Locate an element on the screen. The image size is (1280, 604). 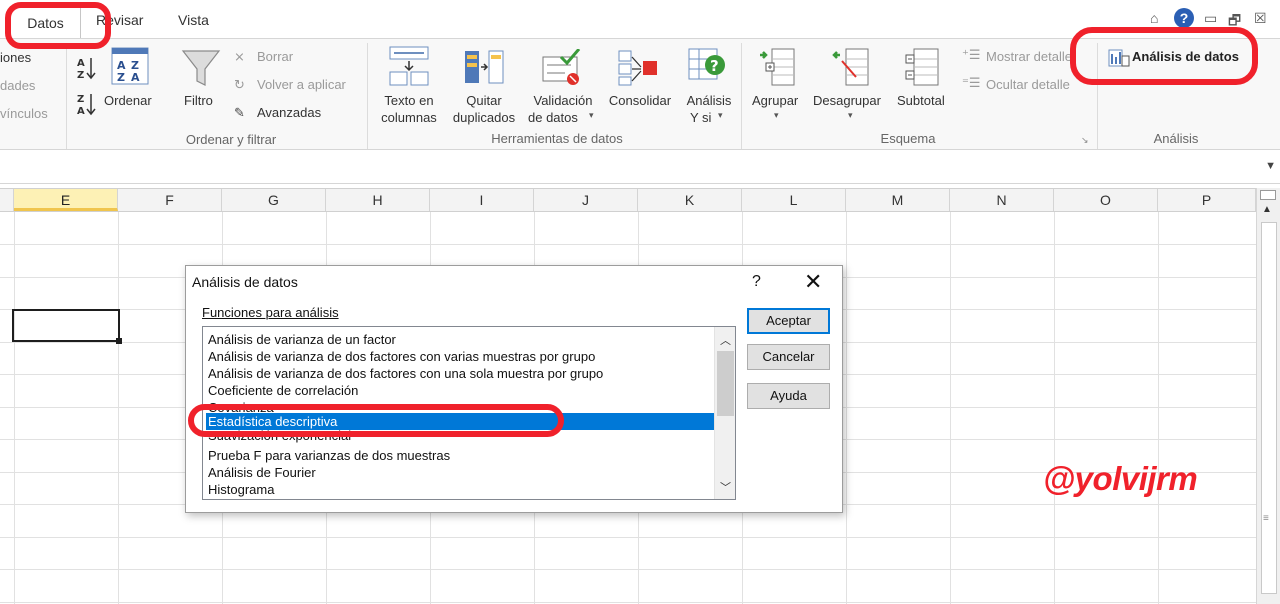
close-window-icon: ☒ is located at coordinates (1260, 18).